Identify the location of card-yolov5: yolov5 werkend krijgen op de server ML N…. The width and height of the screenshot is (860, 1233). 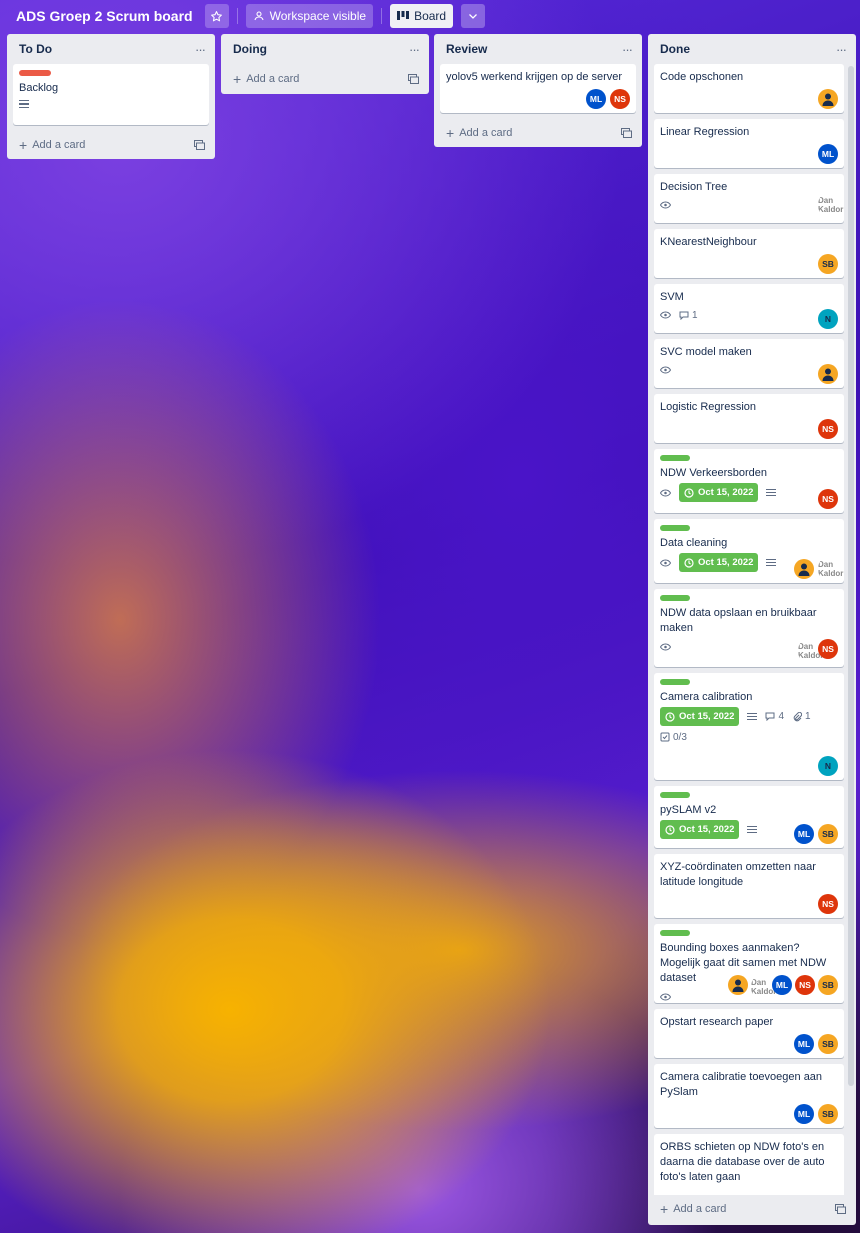
(538, 88).